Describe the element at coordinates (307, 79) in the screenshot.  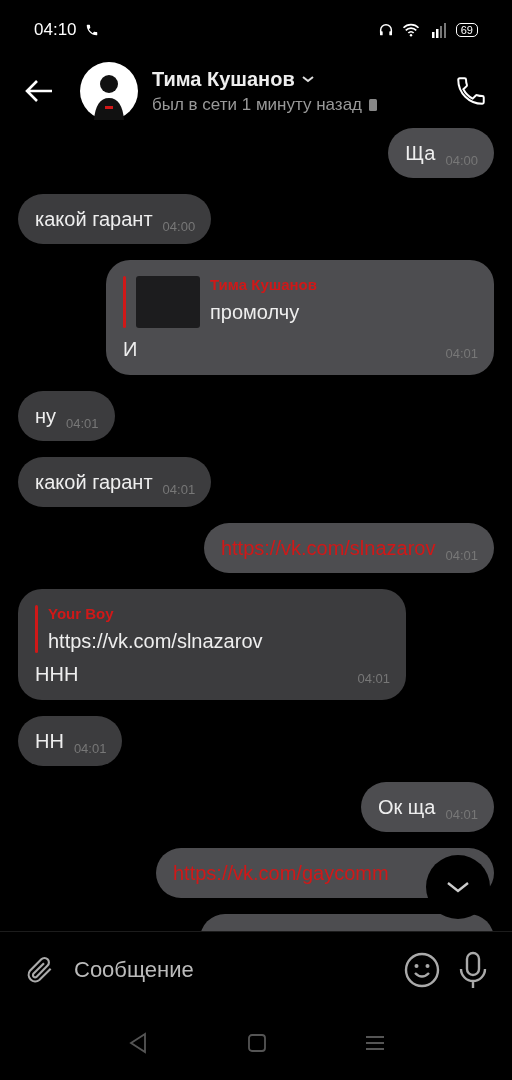
I see `chevron-down-icon` at that location.